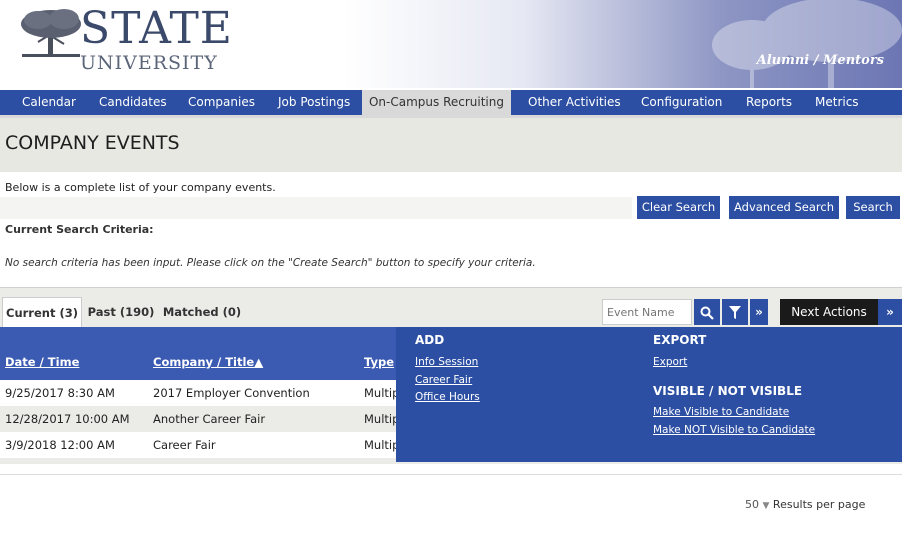 The height and width of the screenshot is (539, 902). I want to click on nav-item-configuration: Configuration, so click(681, 102).